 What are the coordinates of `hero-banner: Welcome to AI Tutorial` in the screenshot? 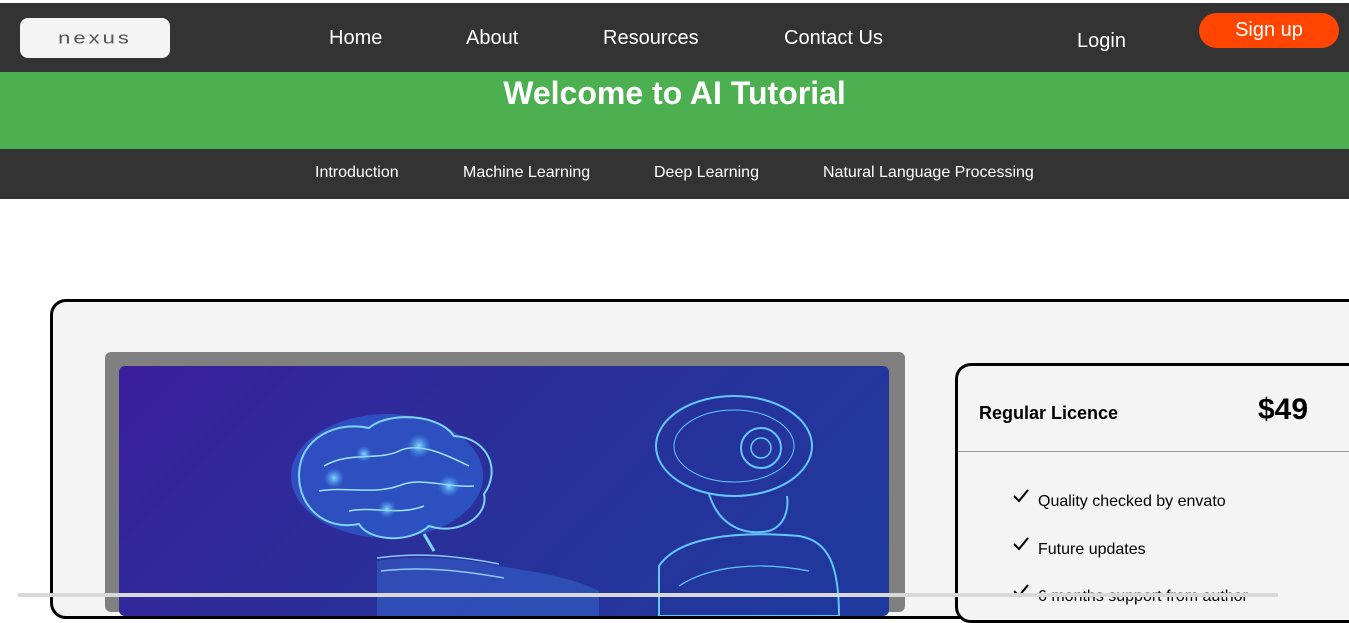 It's located at (674, 110).